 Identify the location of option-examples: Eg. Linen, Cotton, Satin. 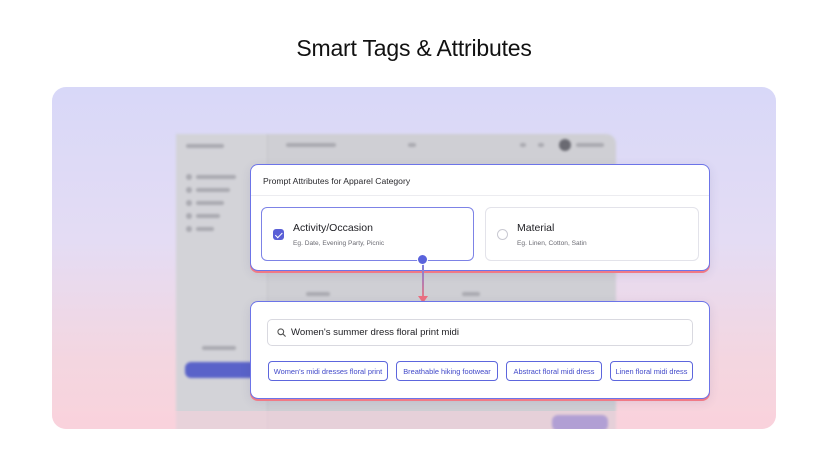
(552, 243).